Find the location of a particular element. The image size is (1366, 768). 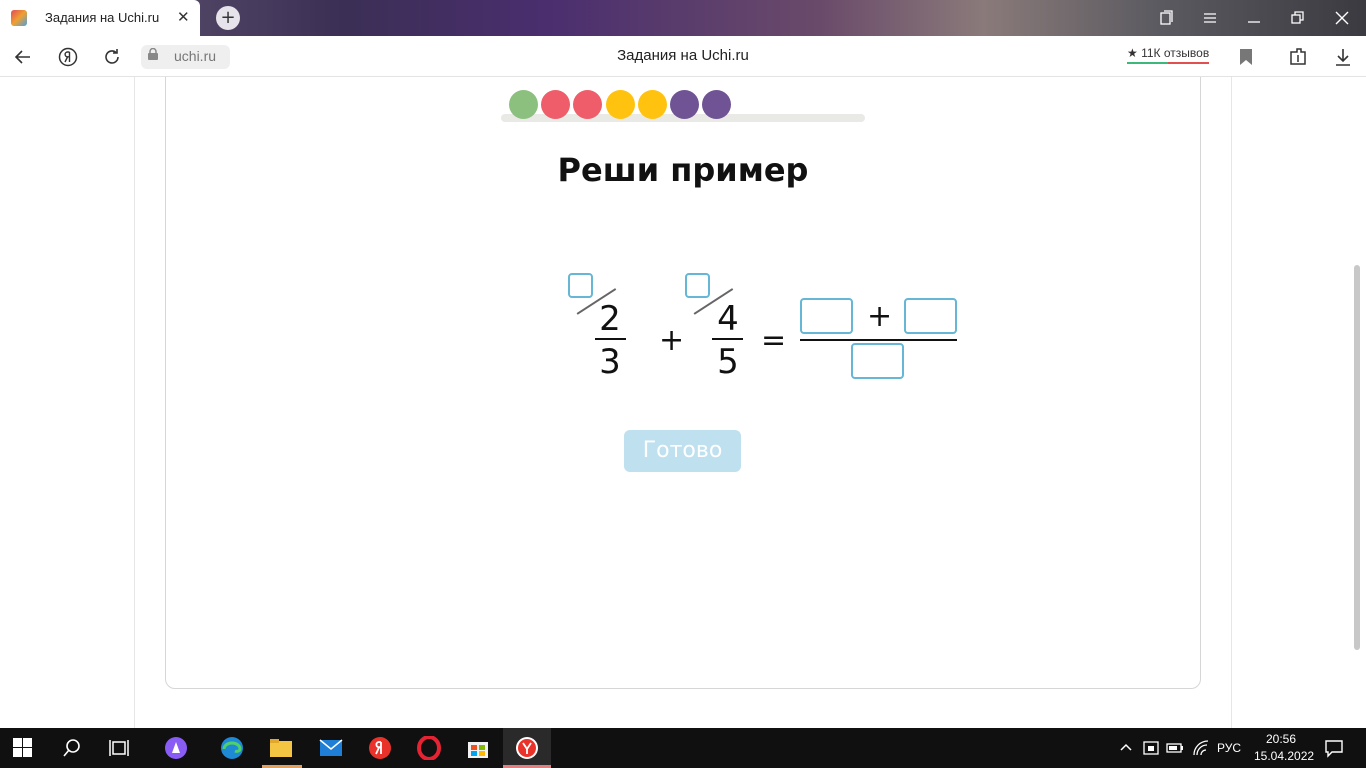

tab-title: Задания на Uchi.ru is located at coordinates (102, 17).